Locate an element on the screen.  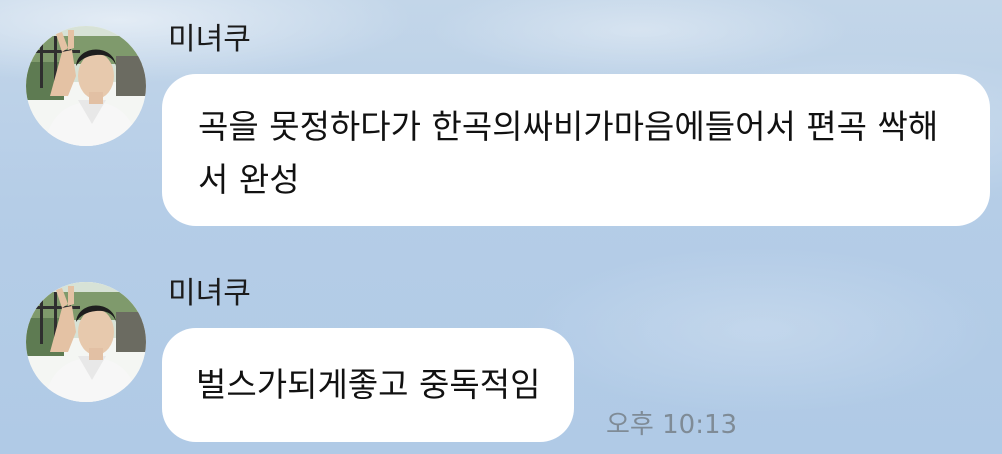
message-text: 곡을 못정하다가 한곡의싸비가마음에들어서 편곡 싹해서 완성 is located at coordinates (568, 153).